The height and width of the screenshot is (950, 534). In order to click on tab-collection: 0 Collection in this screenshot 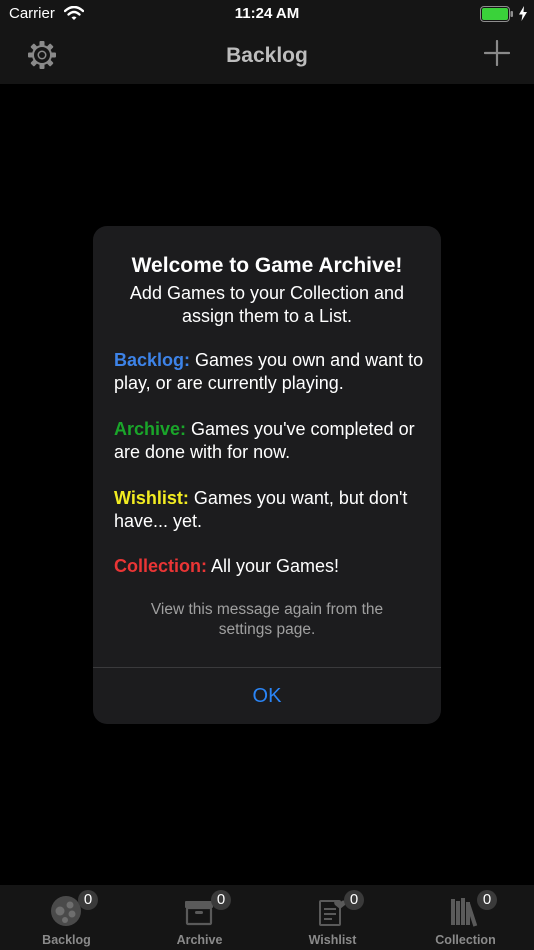, I will do `click(465, 917)`.